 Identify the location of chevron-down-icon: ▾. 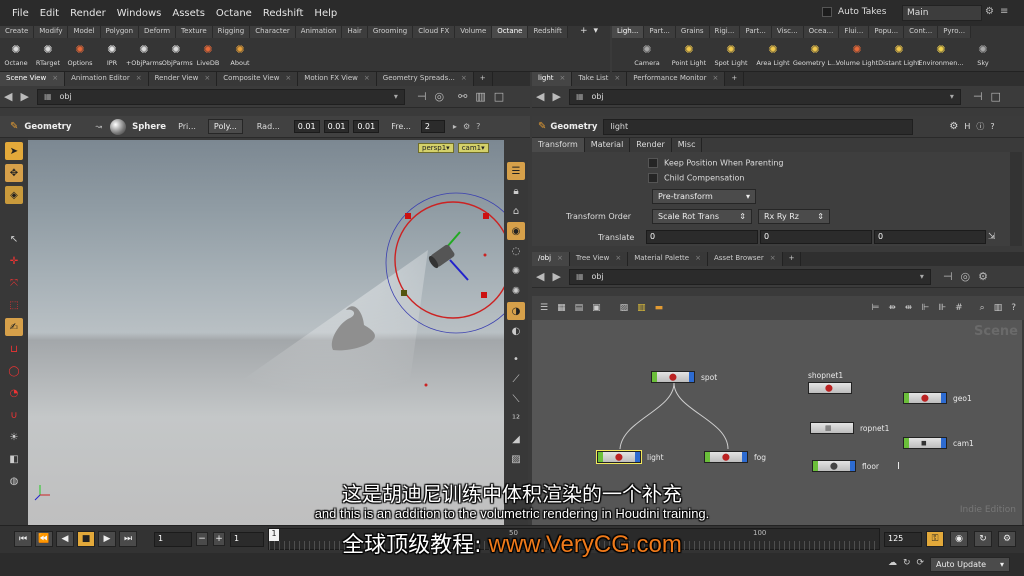
(596, 32).